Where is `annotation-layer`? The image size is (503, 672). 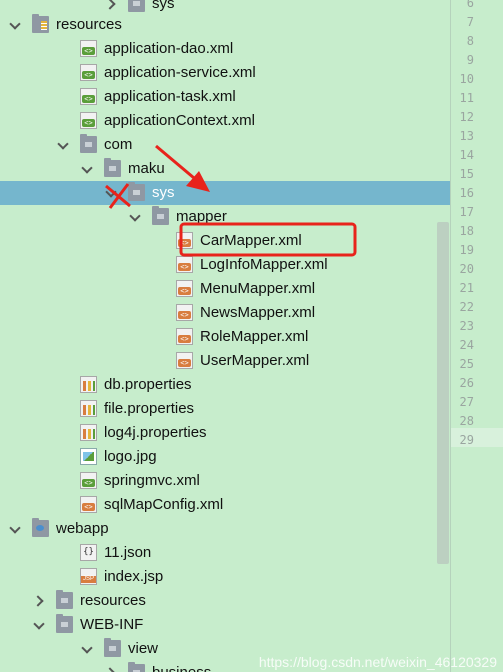 annotation-layer is located at coordinates (231, 200).